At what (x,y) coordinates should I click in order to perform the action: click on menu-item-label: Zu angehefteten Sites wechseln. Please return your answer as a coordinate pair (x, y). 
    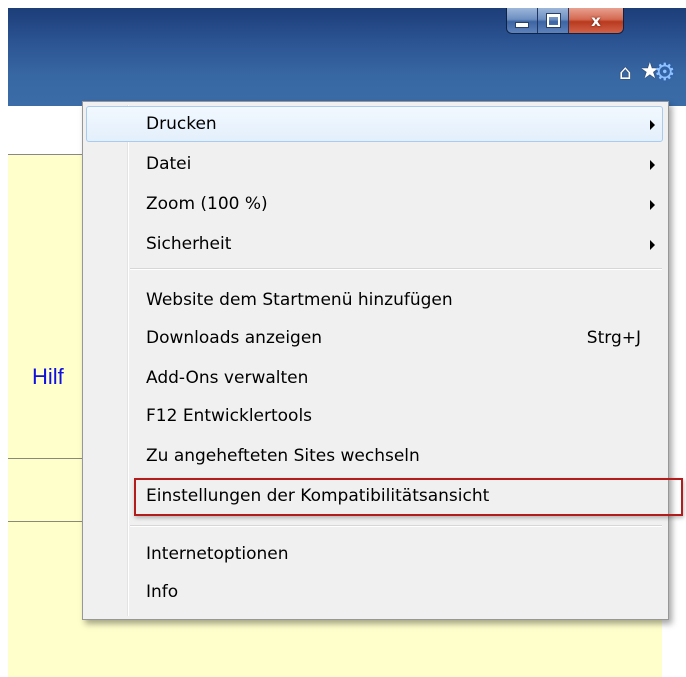
    Looking at the image, I should click on (283, 456).